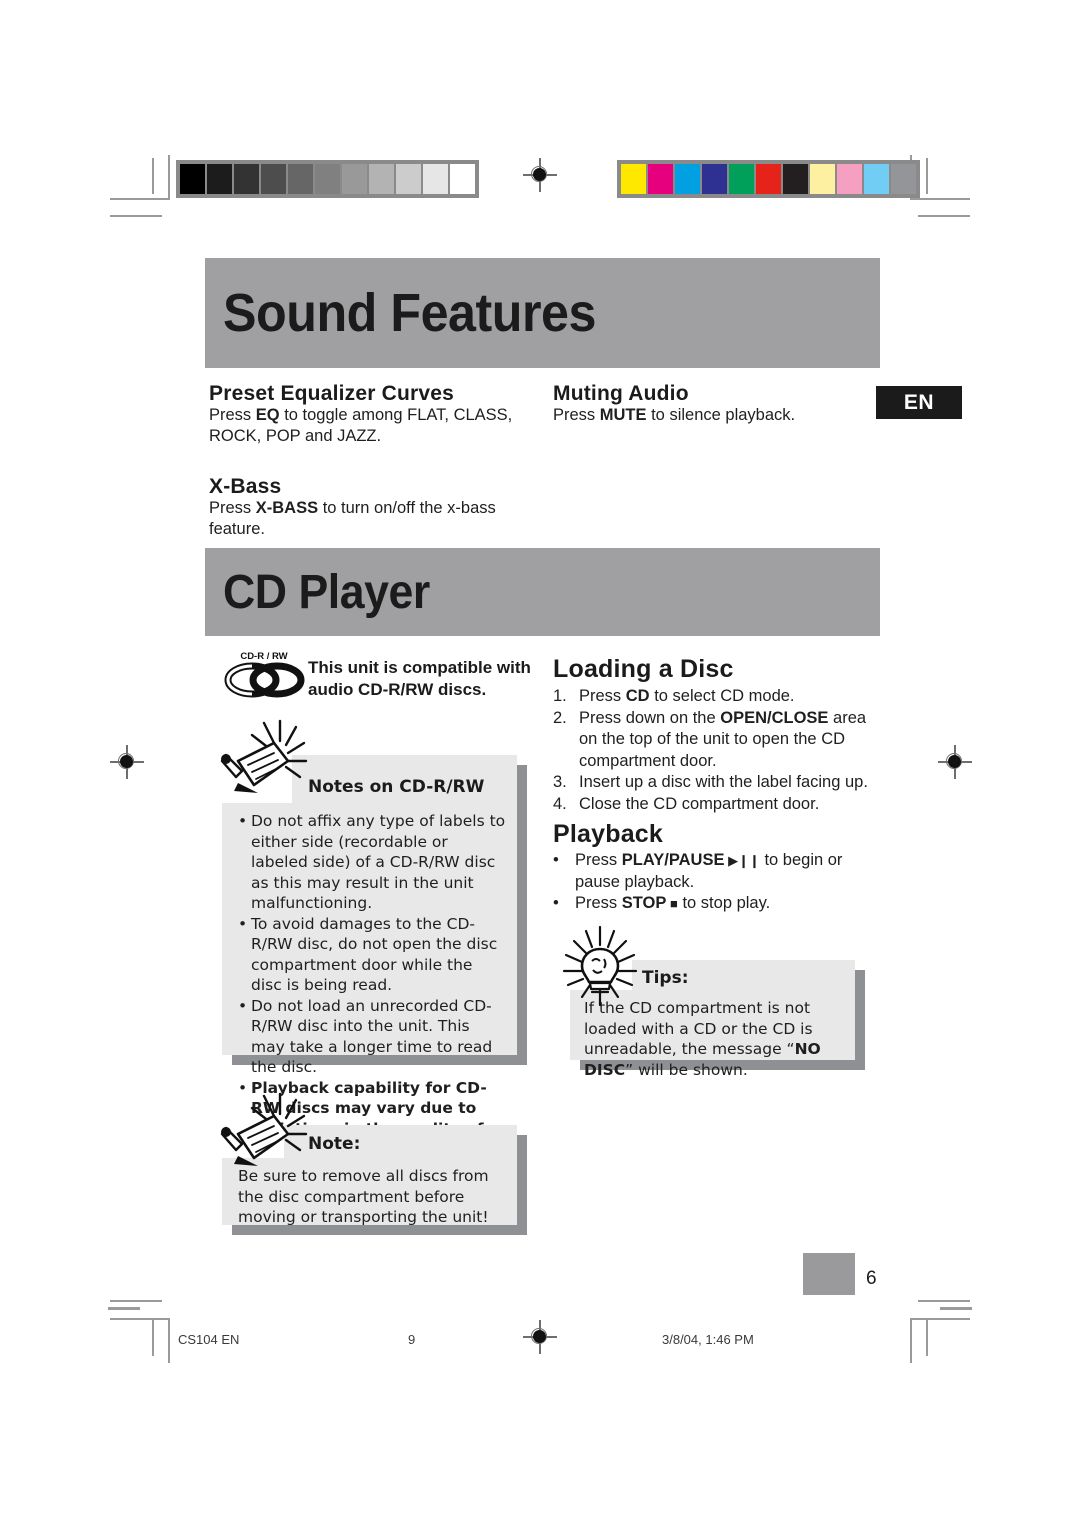 The width and height of the screenshot is (1080, 1528). Describe the element at coordinates (124, 1308) in the screenshot. I see `footer-rule-left` at that location.